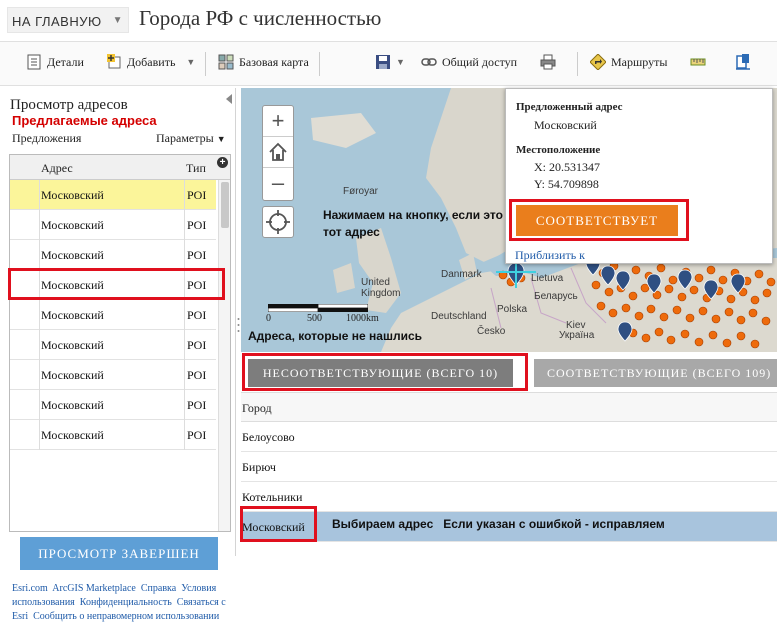 Image resolution: width=777 pixels, height=624 pixels. Describe the element at coordinates (225, 205) in the screenshot. I see `scrollbar-thumb` at that location.